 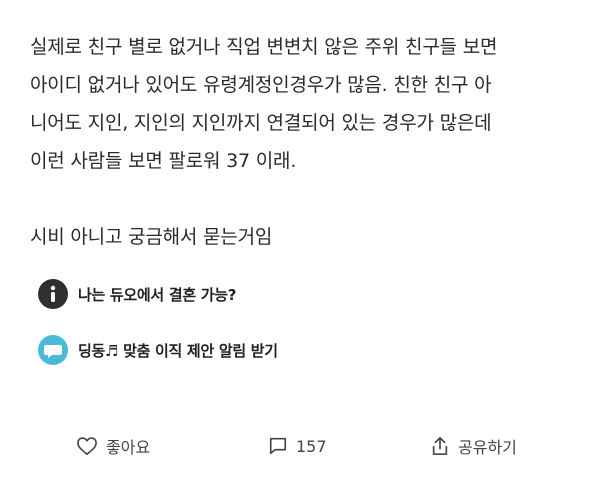 I want to click on job-offer-alert-label: 딩동♬ 맞춤 이직 제안 알림 받기, so click(x=178, y=350).